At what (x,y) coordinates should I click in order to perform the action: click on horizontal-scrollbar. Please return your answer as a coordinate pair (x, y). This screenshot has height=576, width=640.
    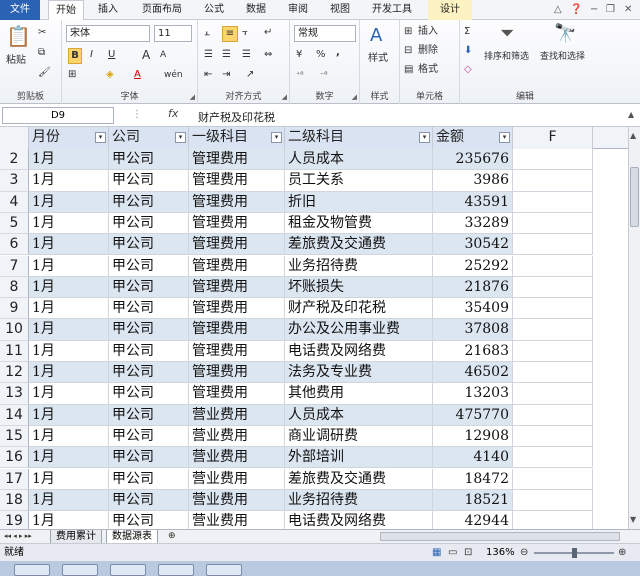
    Looking at the image, I should click on (500, 536).